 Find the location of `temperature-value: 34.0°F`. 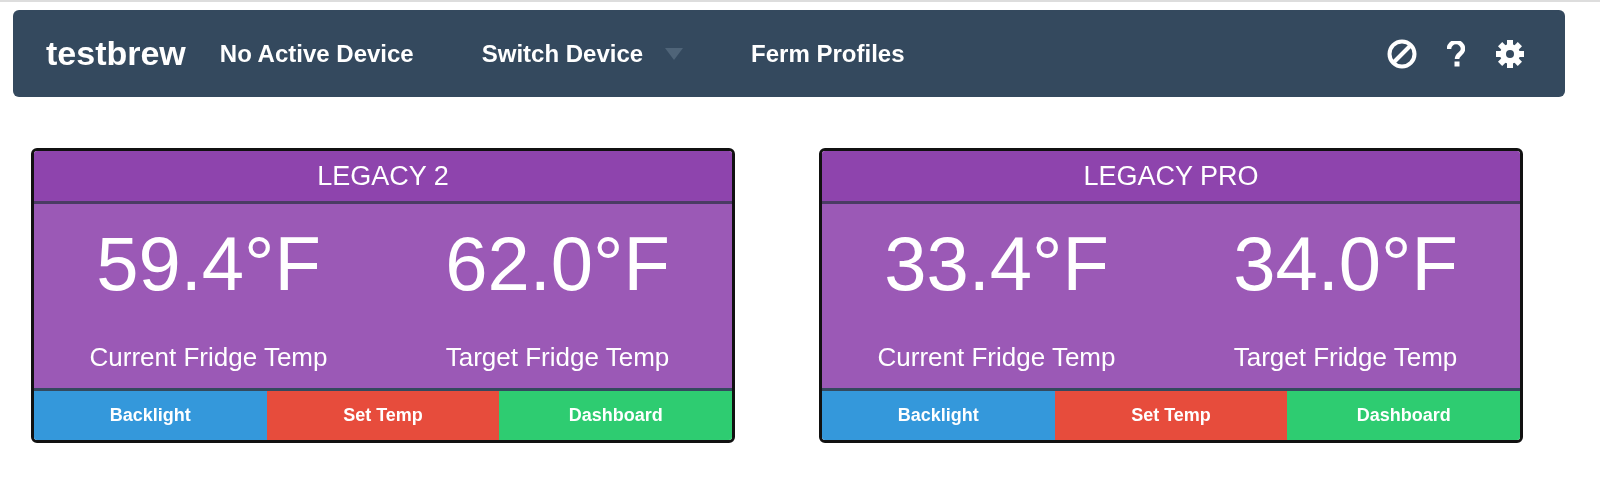

temperature-value: 34.0°F is located at coordinates (1345, 264).